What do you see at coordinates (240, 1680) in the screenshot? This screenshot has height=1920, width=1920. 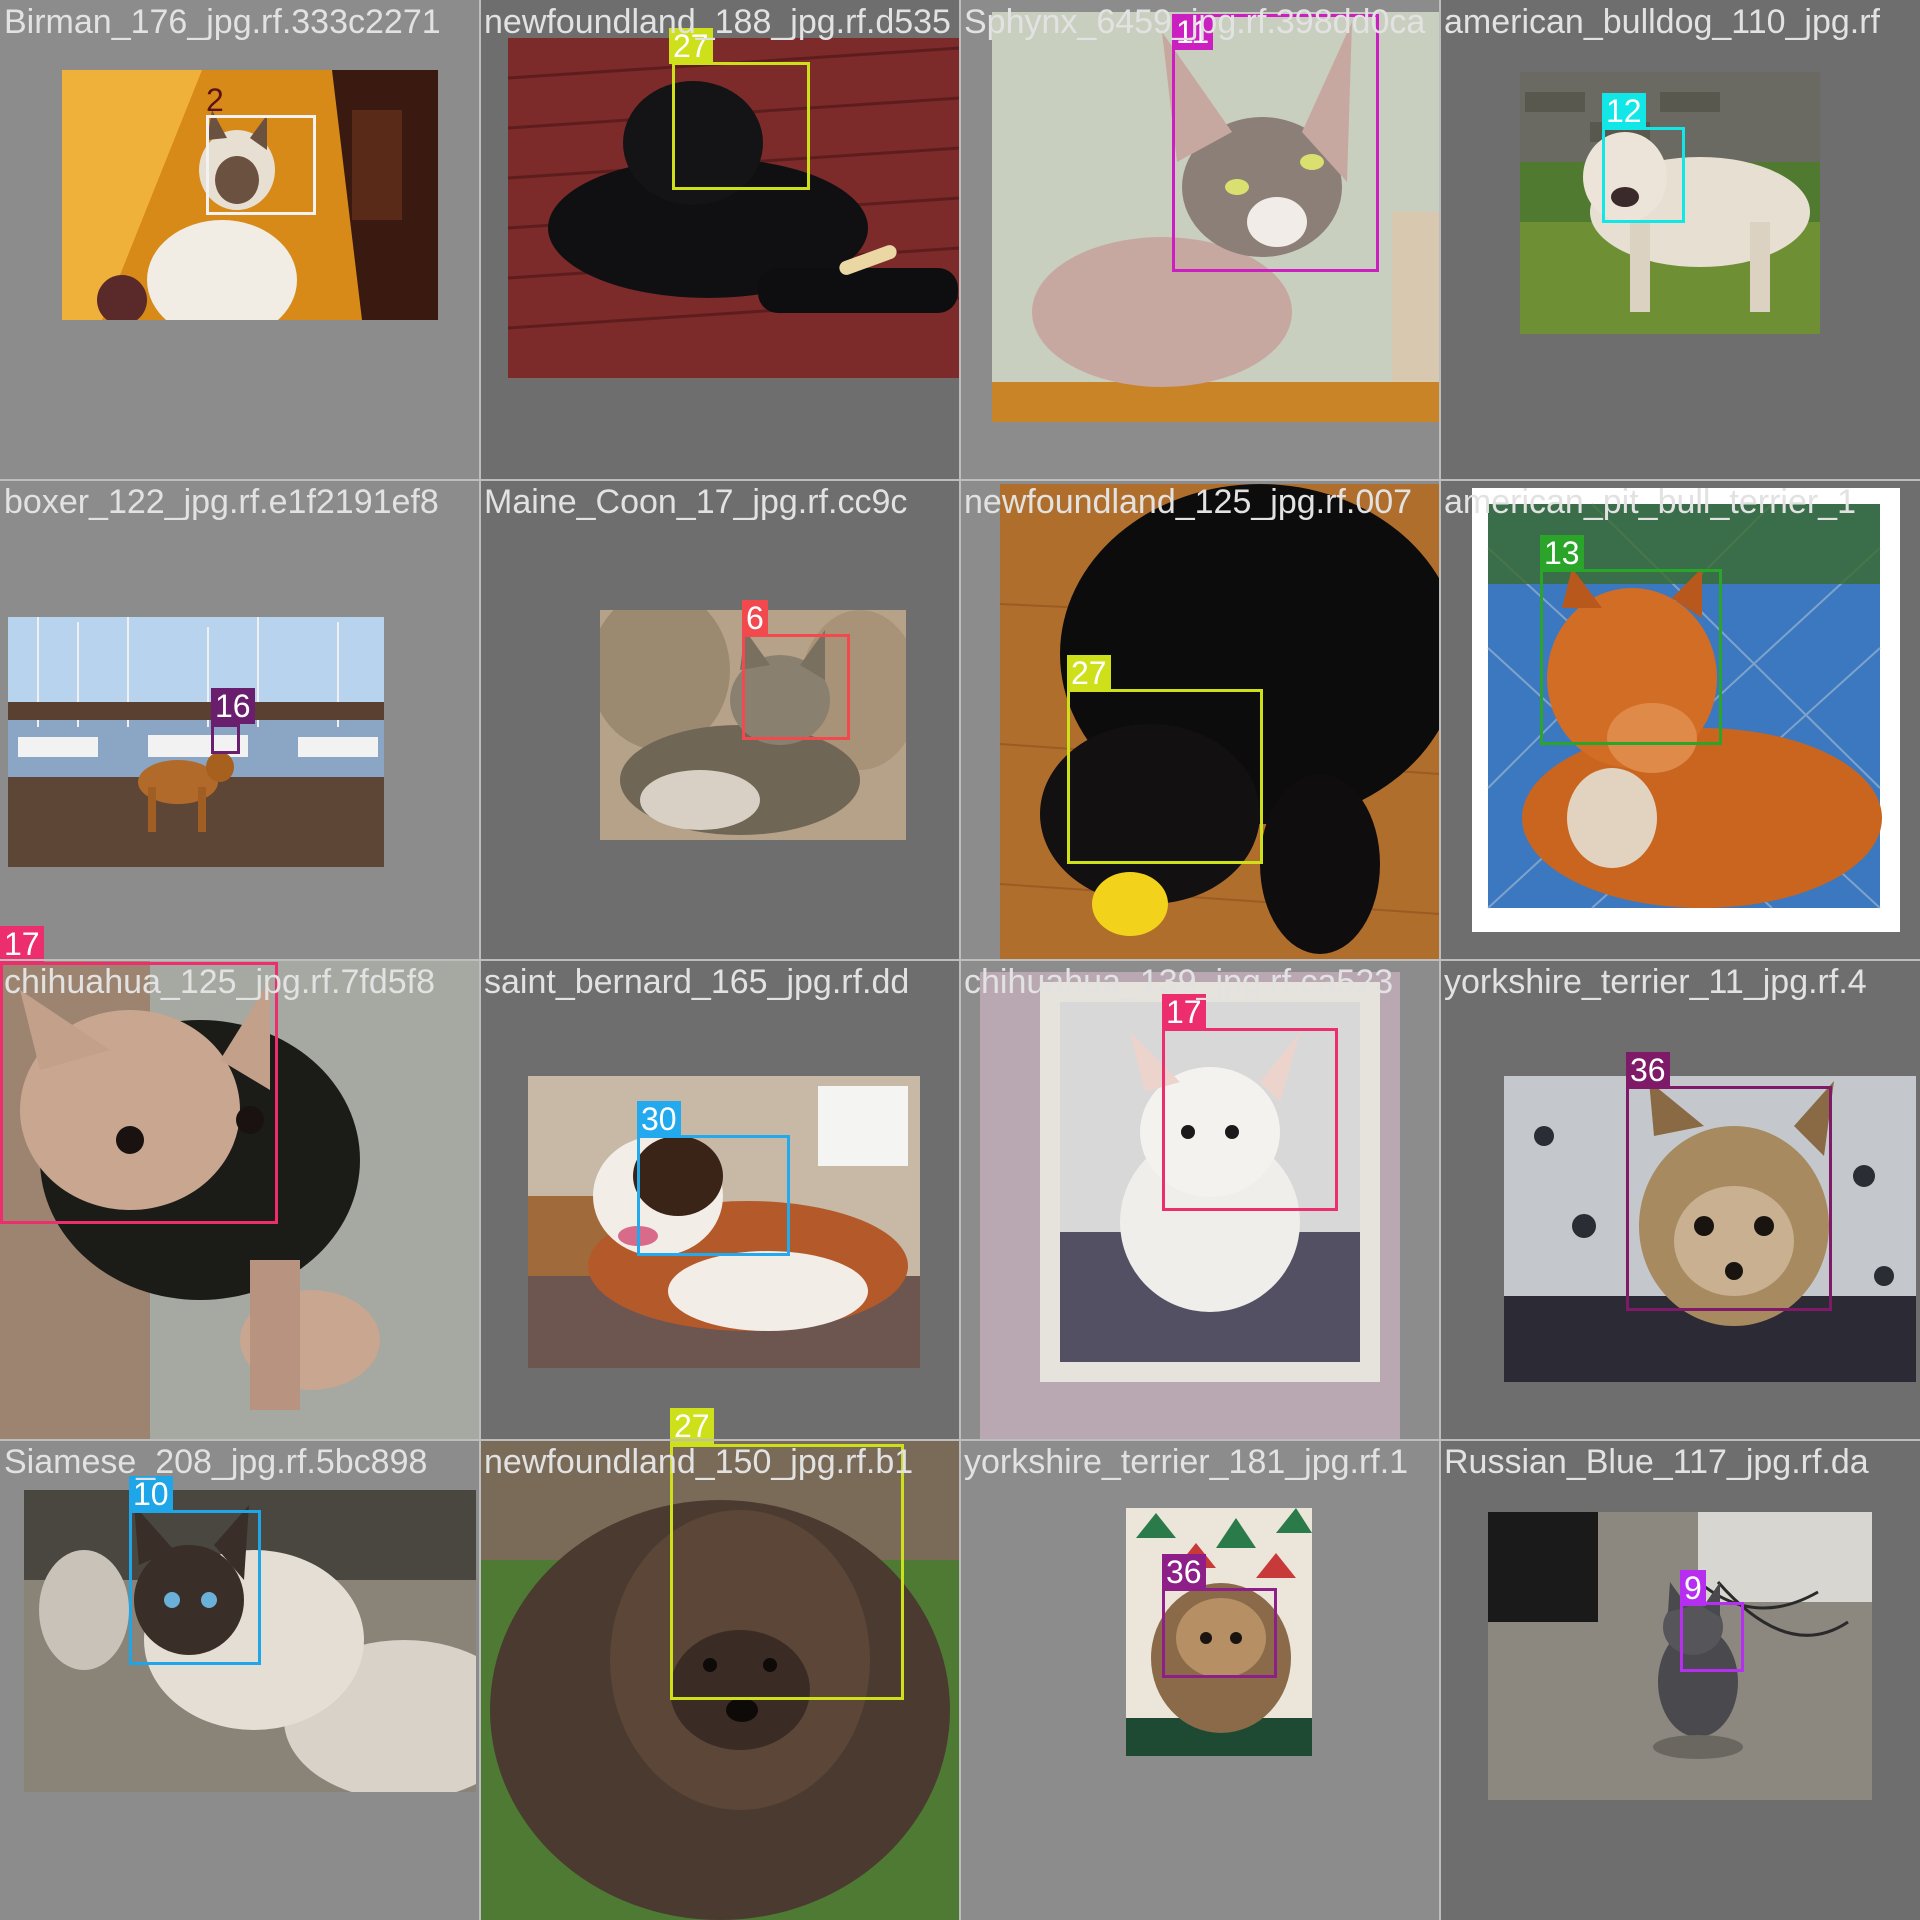 I see `tile-siamese: 10 Siamese_208_jpg.rf.5bc898` at bounding box center [240, 1680].